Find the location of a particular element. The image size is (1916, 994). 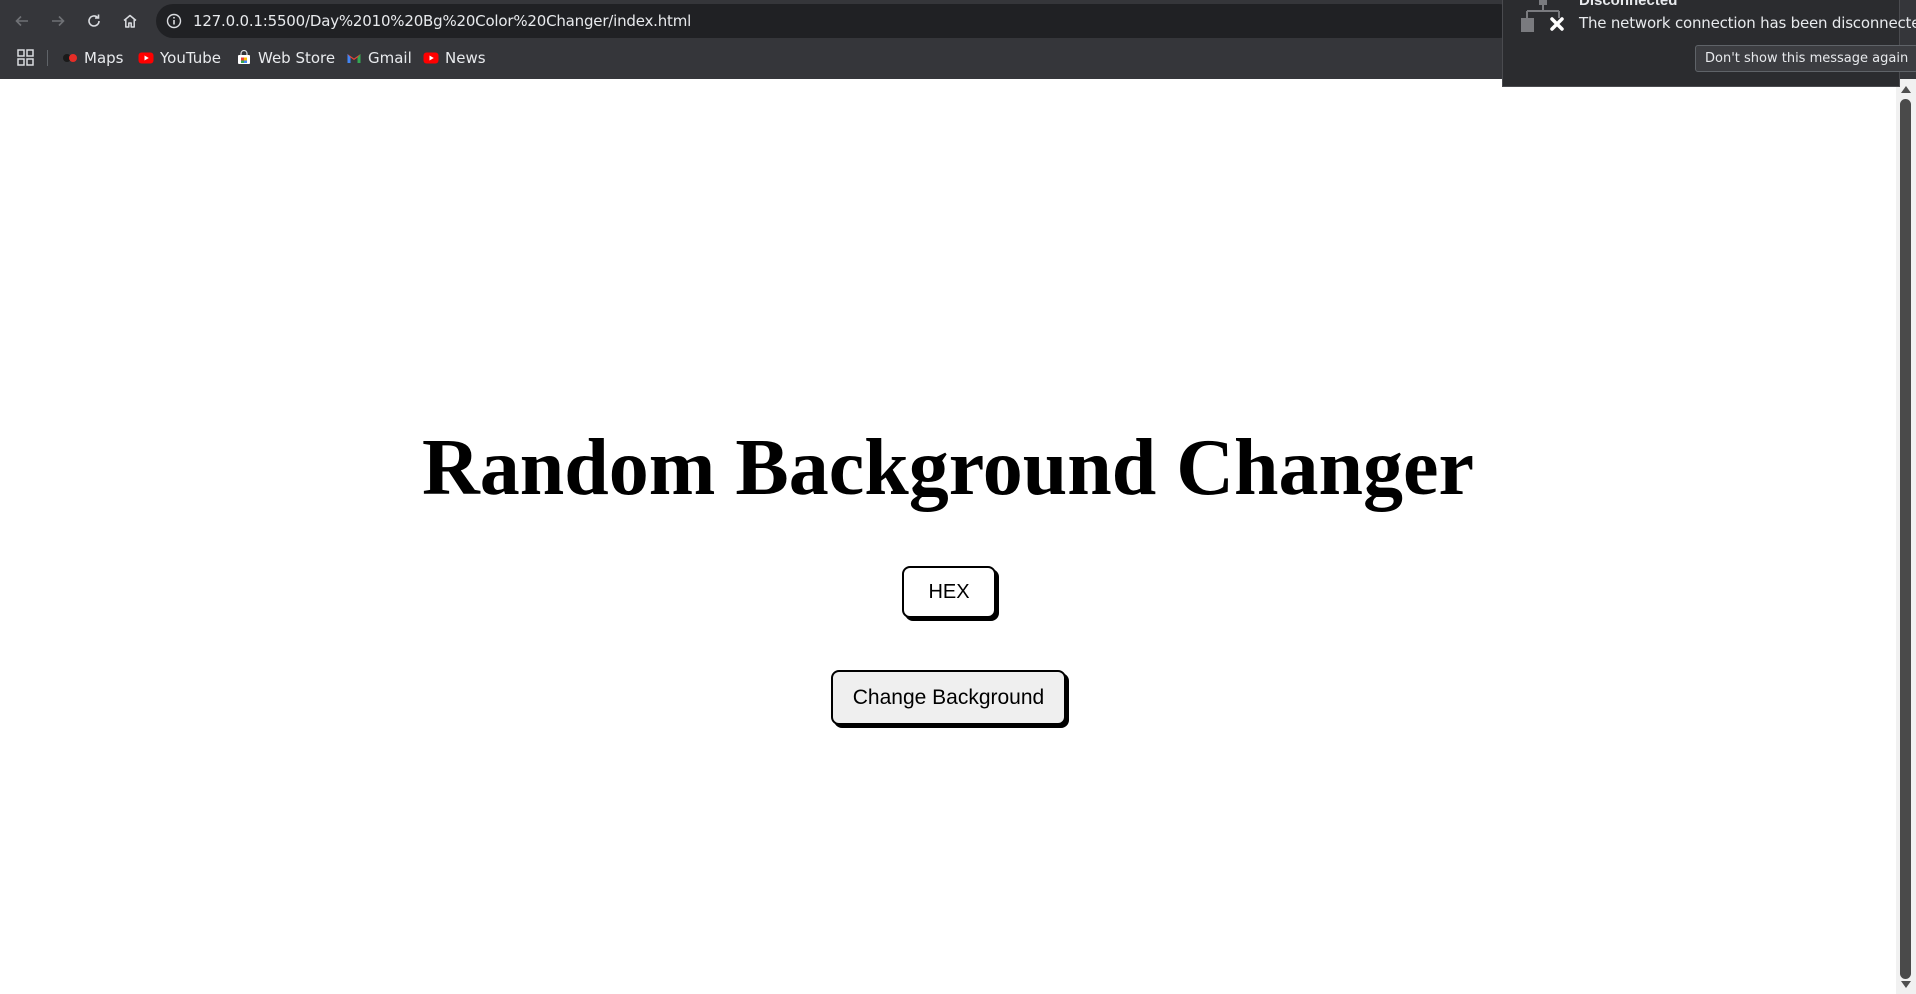

page-title: Random Background Changer is located at coordinates (948, 468).